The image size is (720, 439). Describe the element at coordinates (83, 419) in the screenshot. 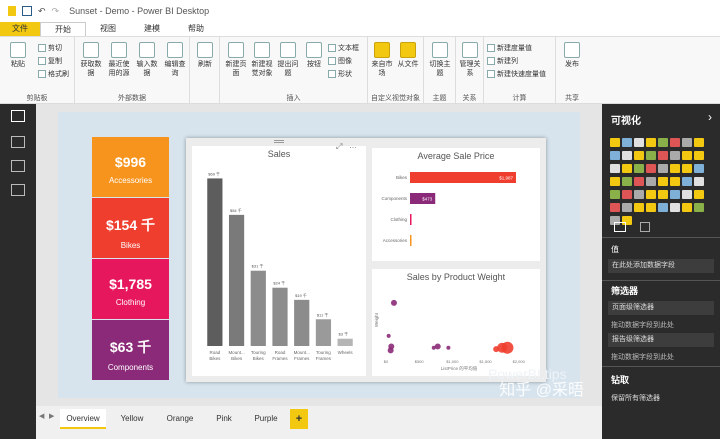

I see `page-tab-overview: Overview` at that location.